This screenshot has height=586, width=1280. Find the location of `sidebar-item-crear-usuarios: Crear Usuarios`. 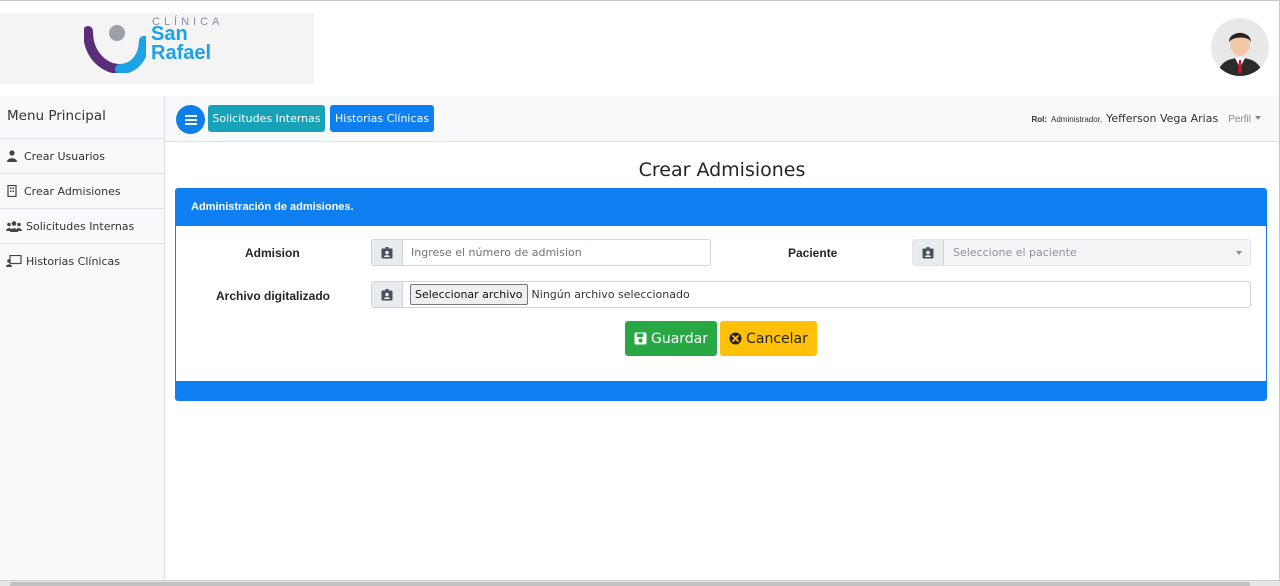

sidebar-item-crear-usuarios: Crear Usuarios is located at coordinates (82, 155).